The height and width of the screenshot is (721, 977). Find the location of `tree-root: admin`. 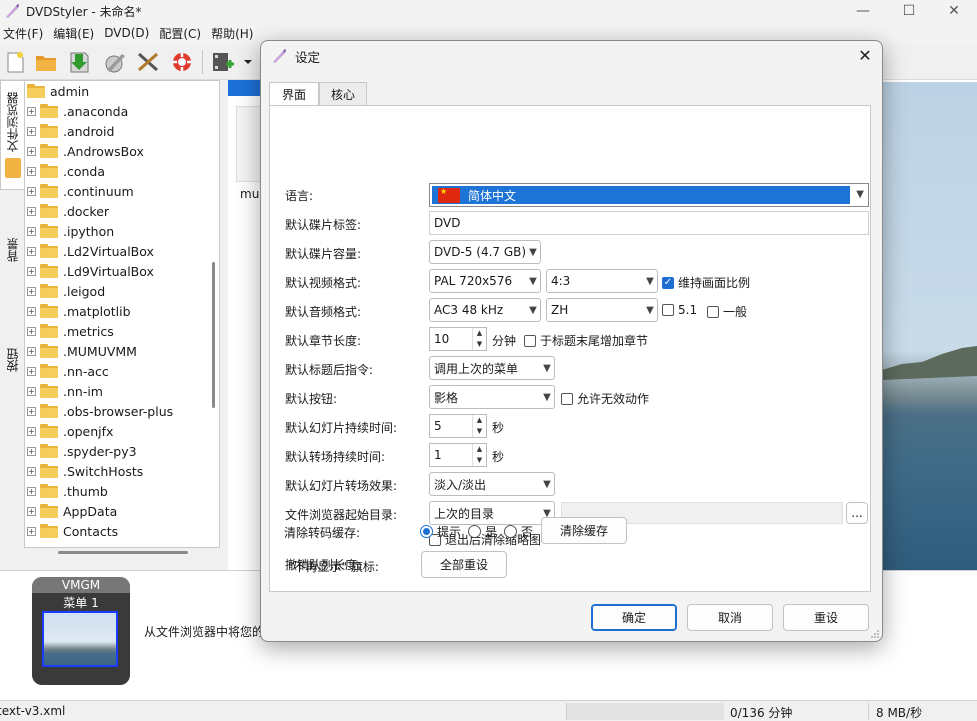

tree-root: admin is located at coordinates (58, 91).